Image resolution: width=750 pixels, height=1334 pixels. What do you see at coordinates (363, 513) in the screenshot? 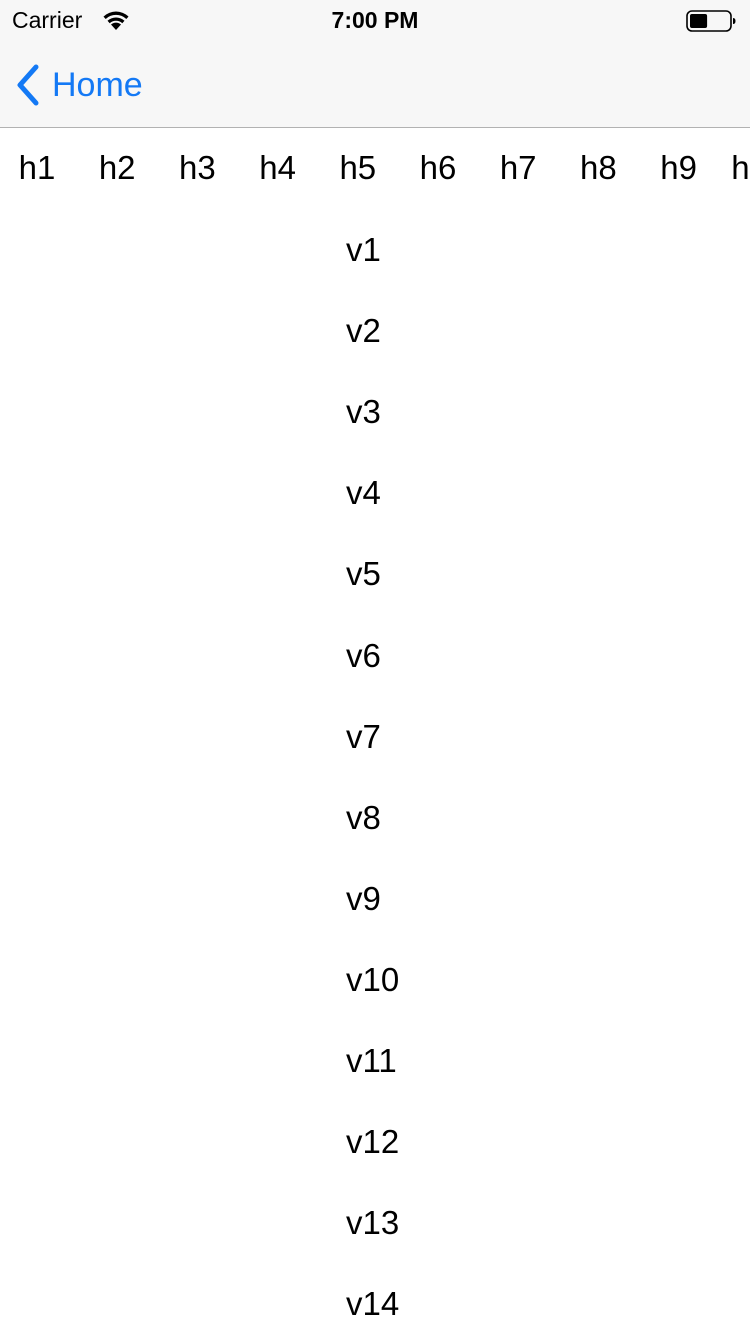
I see `vertical-list-item: v4` at bounding box center [363, 513].